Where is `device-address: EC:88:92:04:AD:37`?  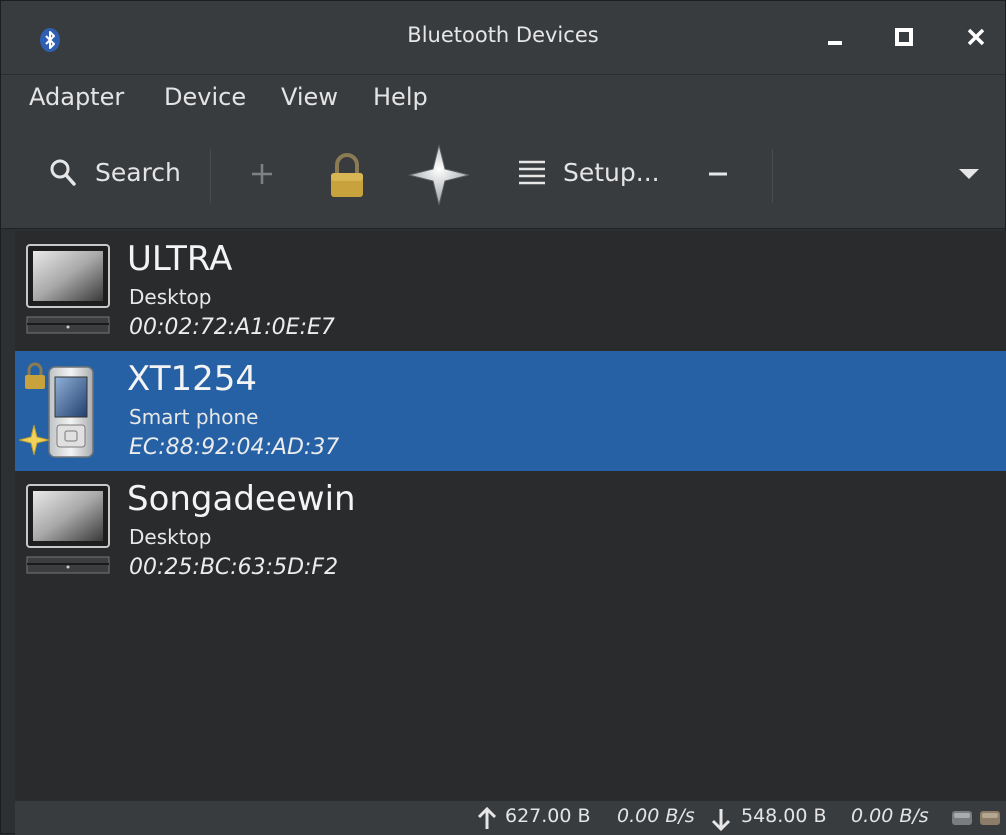
device-address: EC:88:92:04:AD:37 is located at coordinates (234, 447).